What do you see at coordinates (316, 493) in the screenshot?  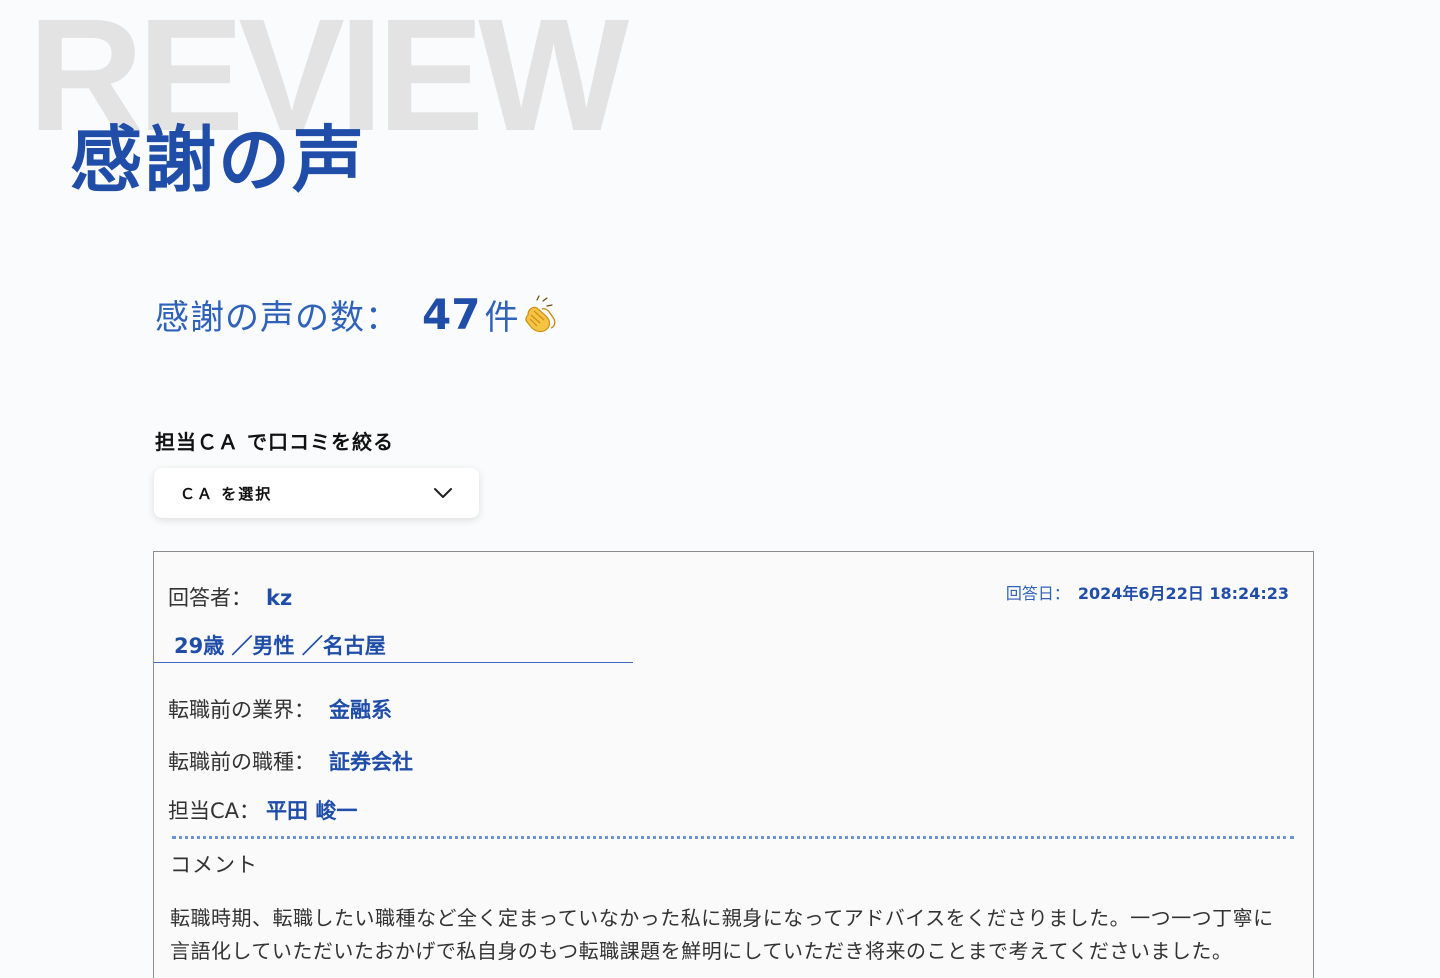 I see `ca-select-dropdown: ＣＡ を選択` at bounding box center [316, 493].